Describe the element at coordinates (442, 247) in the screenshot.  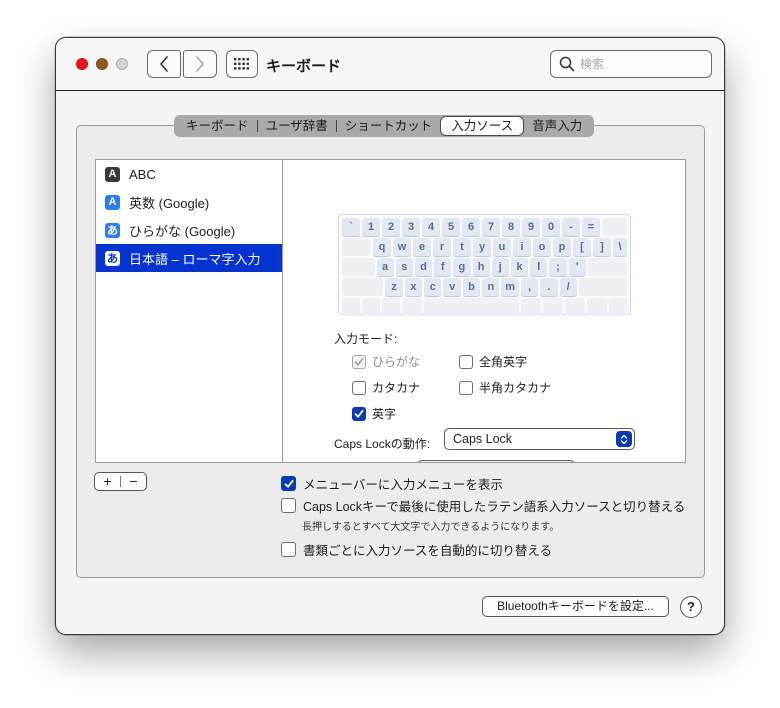
I see `keyboard-key: r` at that location.